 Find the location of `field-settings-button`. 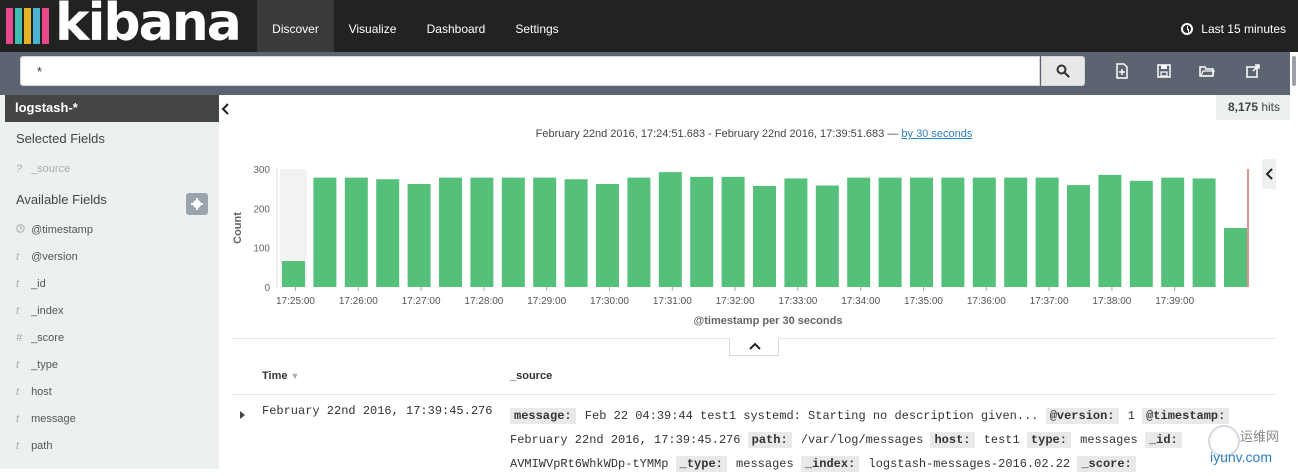

field-settings-button is located at coordinates (197, 204).